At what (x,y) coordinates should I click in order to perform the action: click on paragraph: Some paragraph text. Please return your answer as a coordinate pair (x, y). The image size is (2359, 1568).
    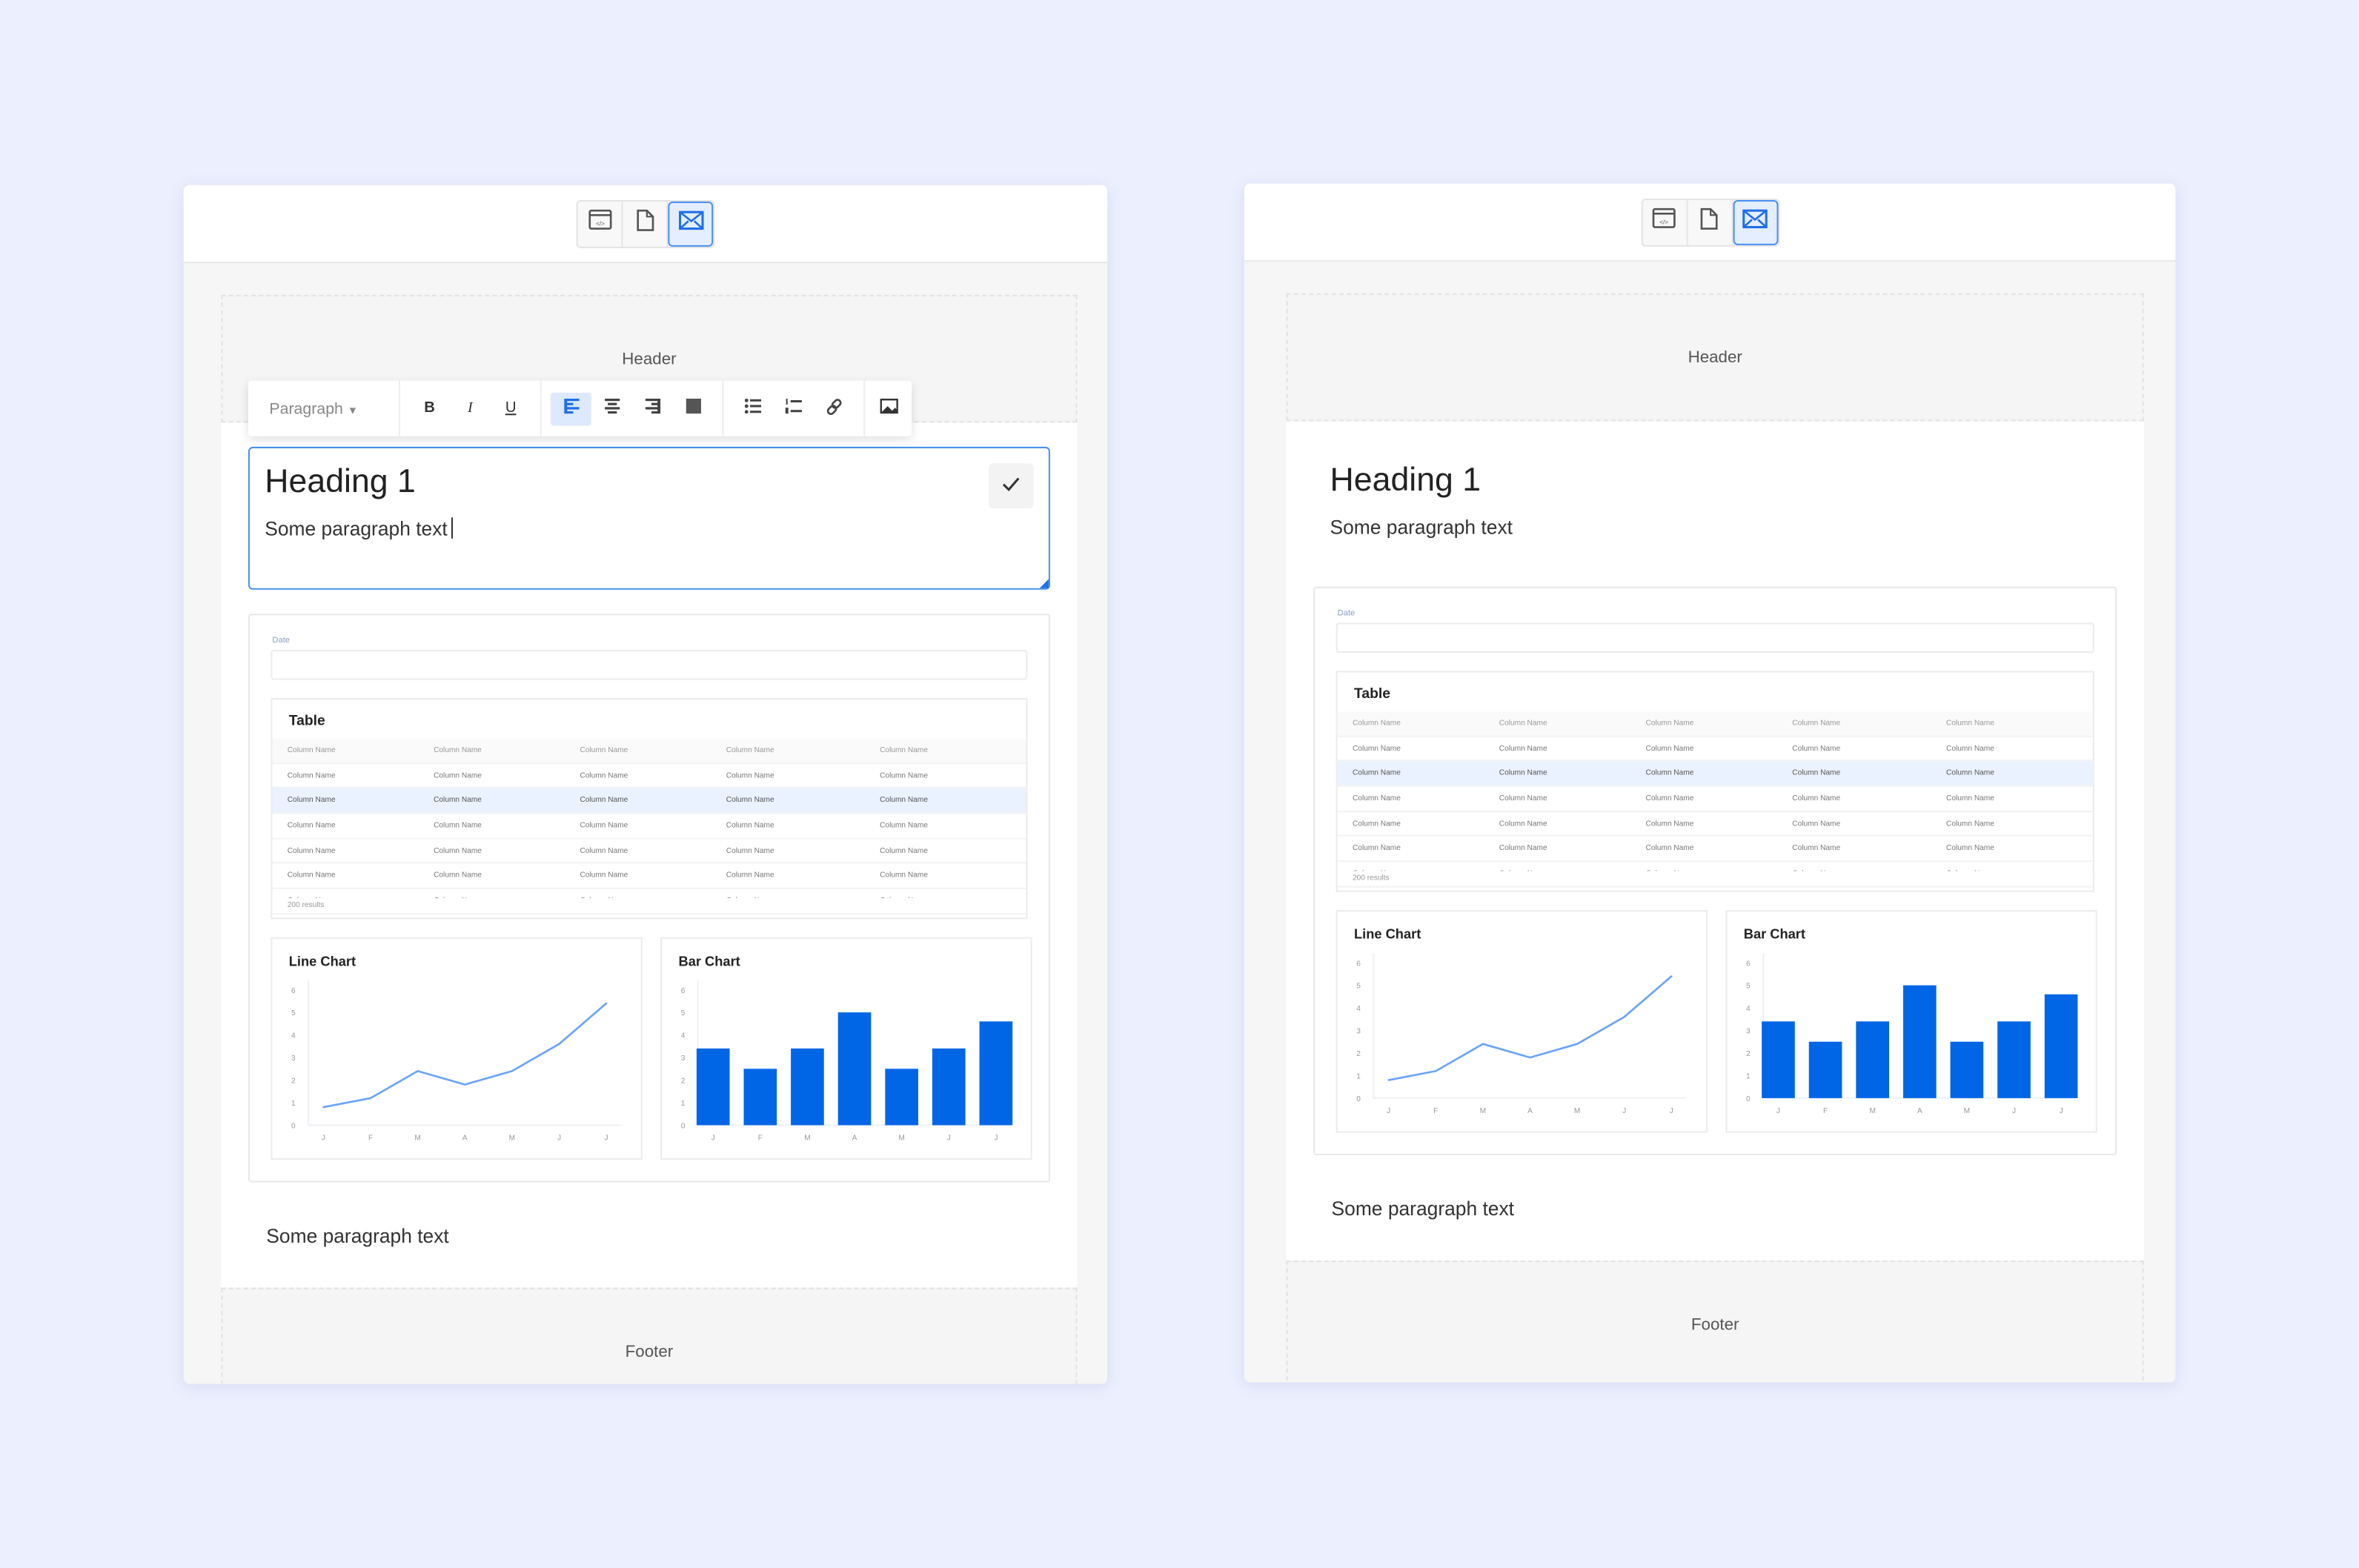
    Looking at the image, I should click on (1421, 527).